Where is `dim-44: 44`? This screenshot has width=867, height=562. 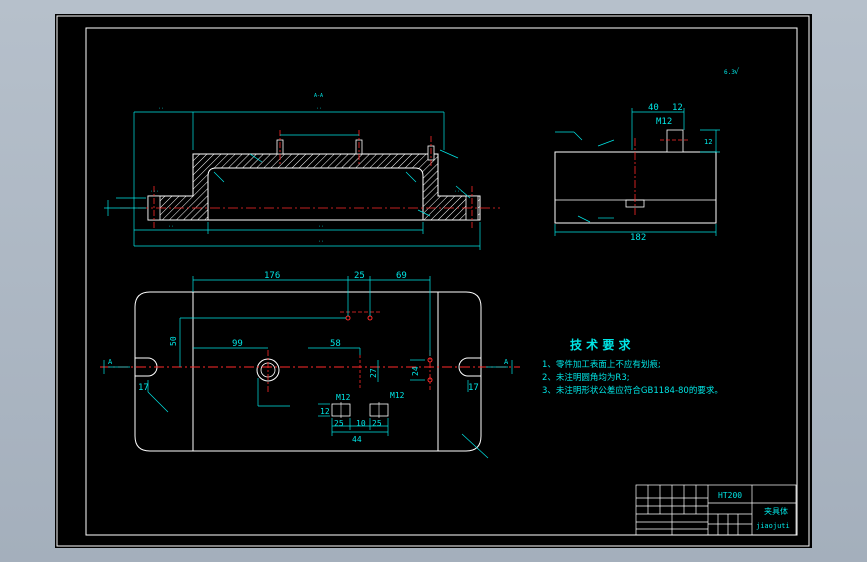
dim-44: 44 is located at coordinates (357, 439).